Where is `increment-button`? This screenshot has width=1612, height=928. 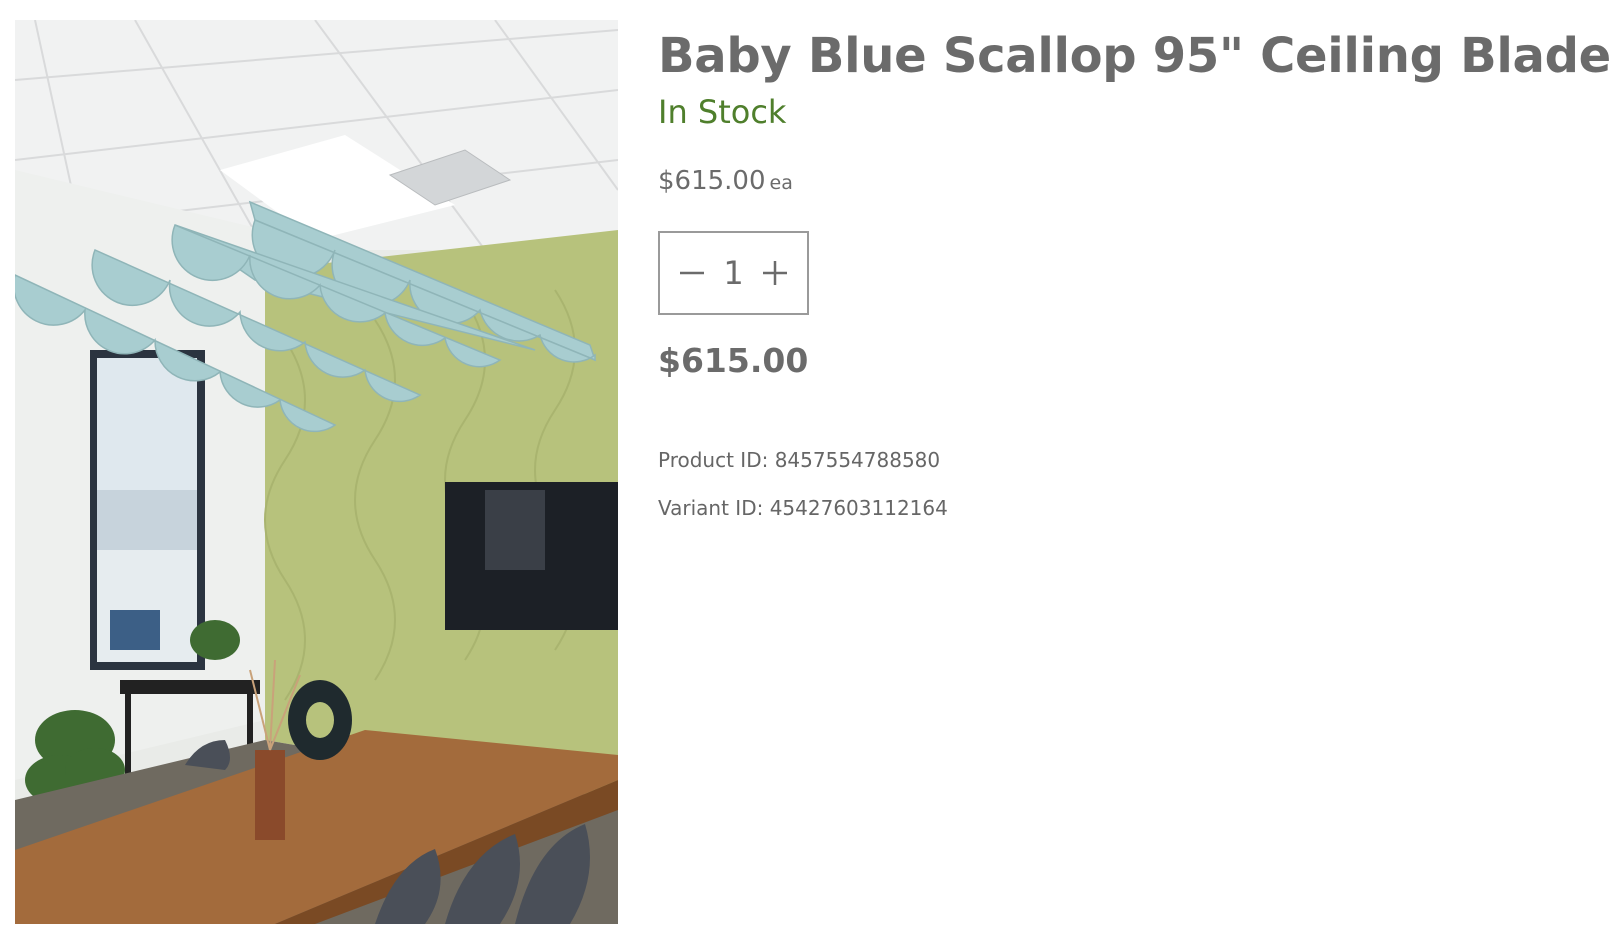 increment-button is located at coordinates (775, 273).